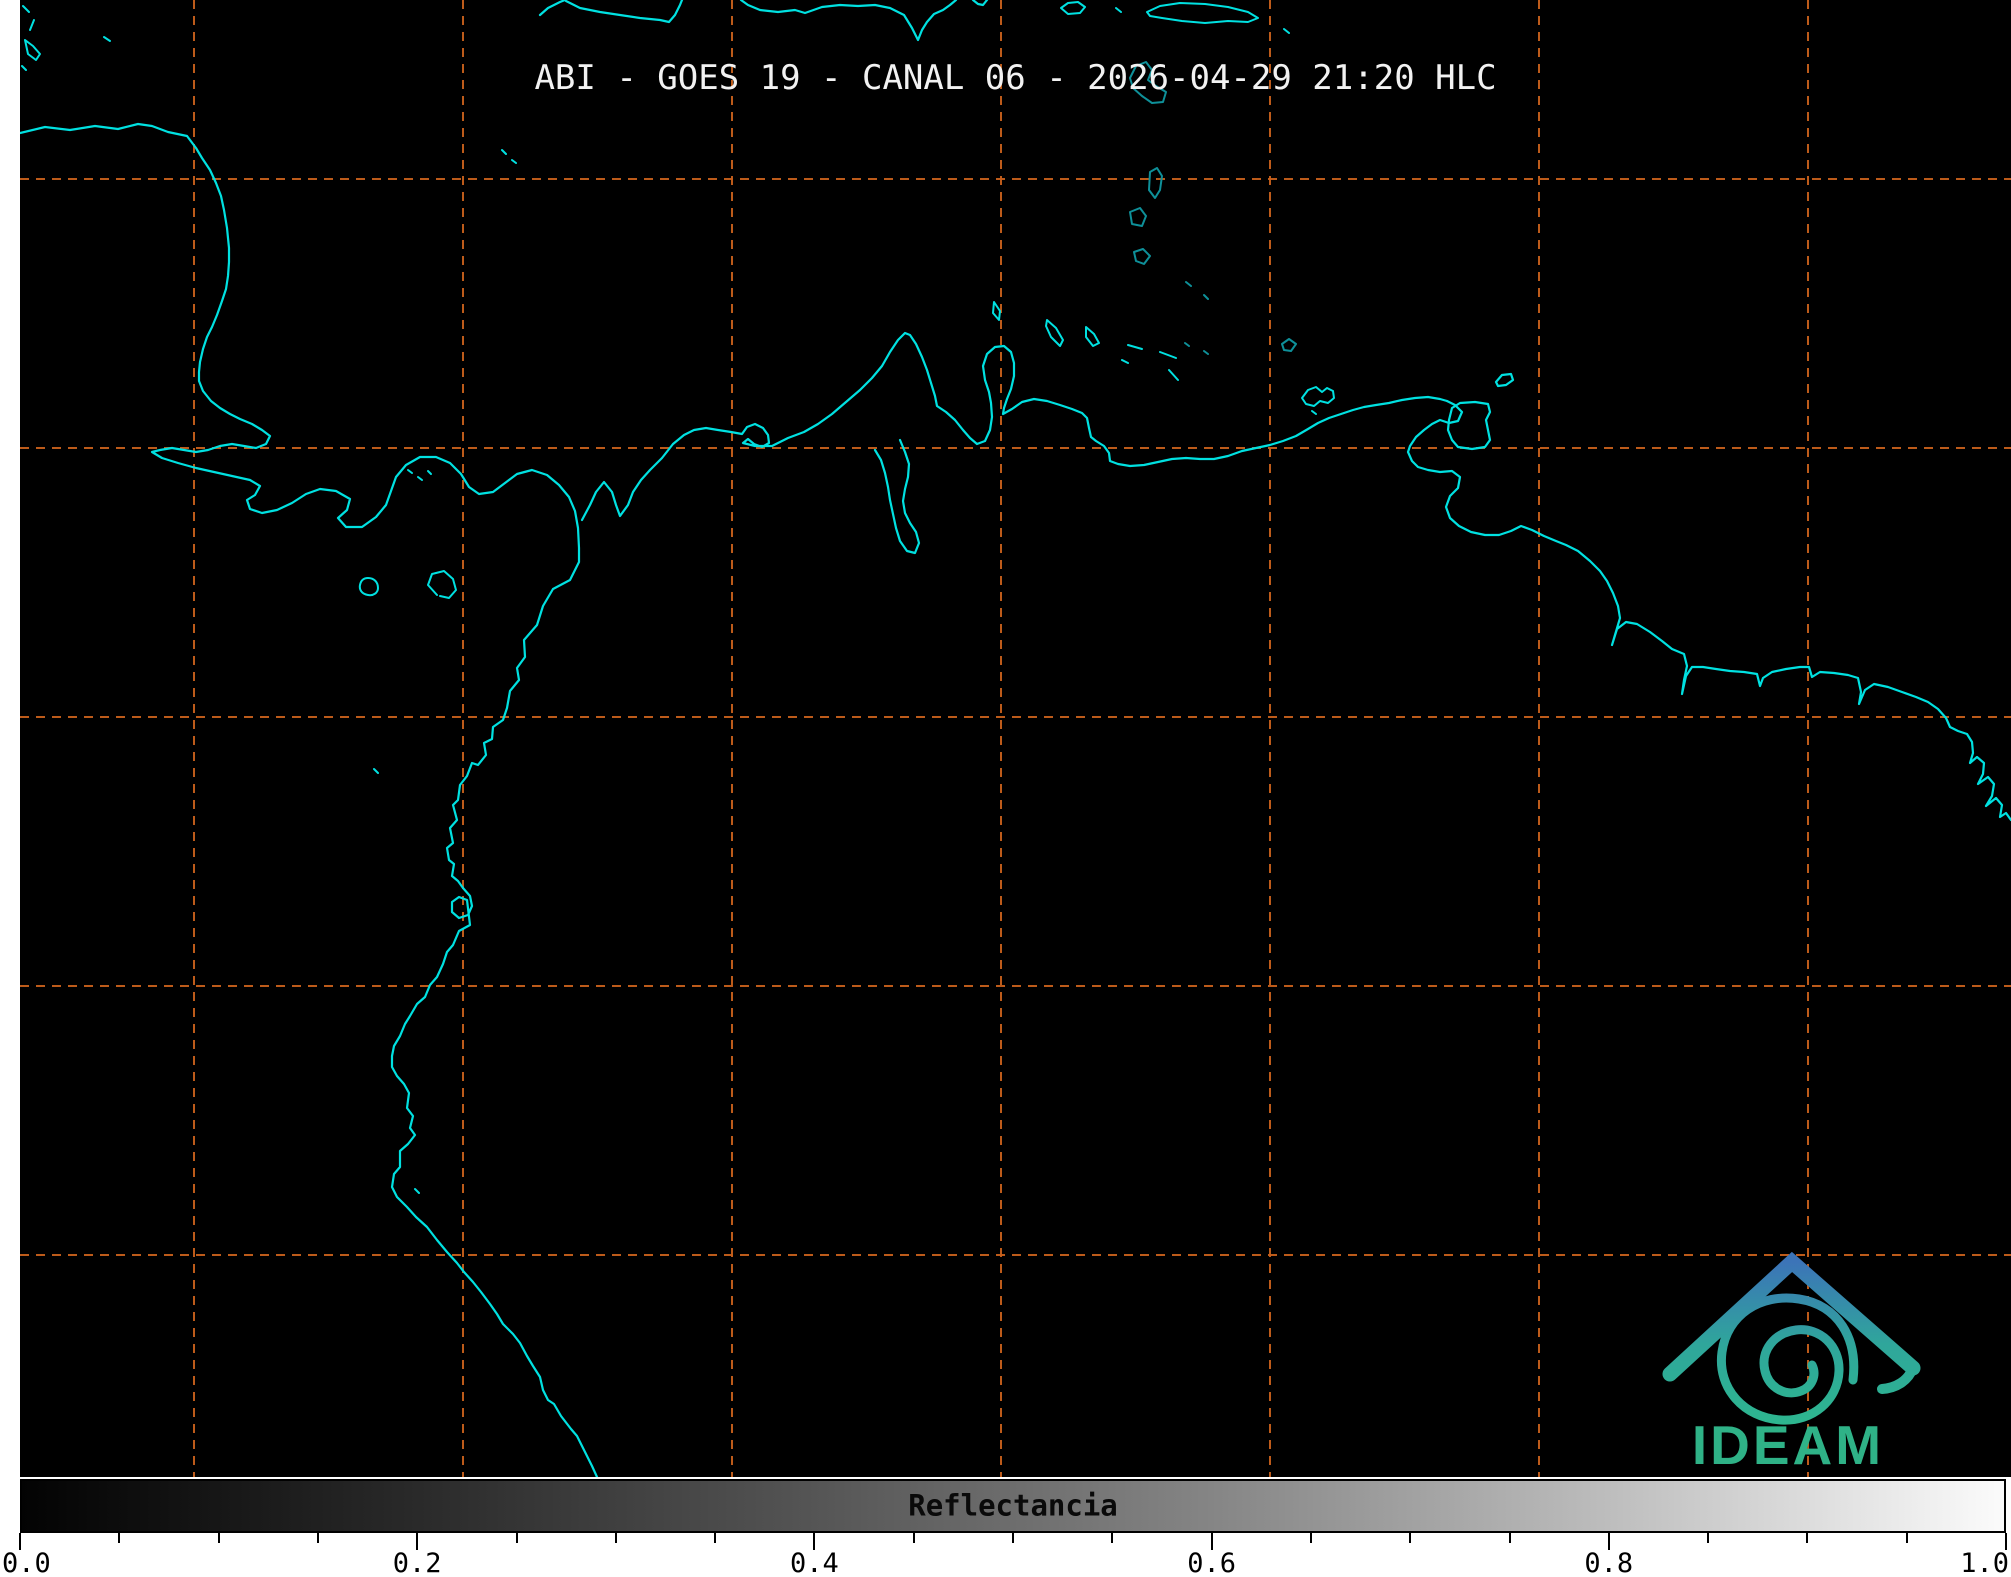 The height and width of the screenshot is (1577, 2011). I want to click on colorbar-title: Reflectancia, so click(1013, 1505).